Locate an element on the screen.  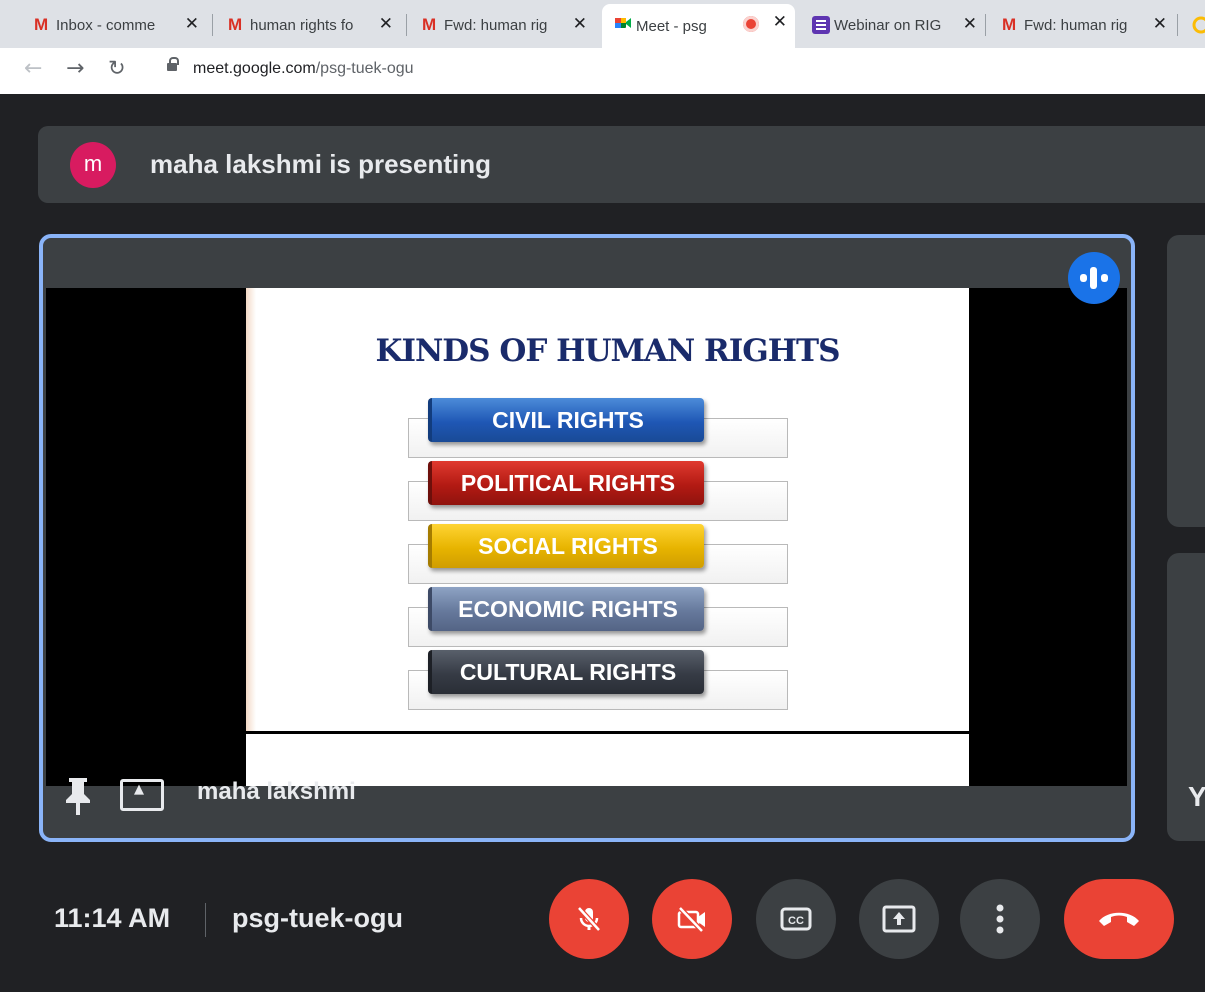
tab-fwd-human-rights-2: M Fwd: human rig ✕ is located at coordinates (1082, 25).